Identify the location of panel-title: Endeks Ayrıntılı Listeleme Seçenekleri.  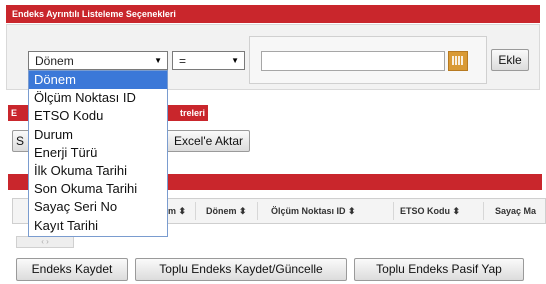
(94, 14).